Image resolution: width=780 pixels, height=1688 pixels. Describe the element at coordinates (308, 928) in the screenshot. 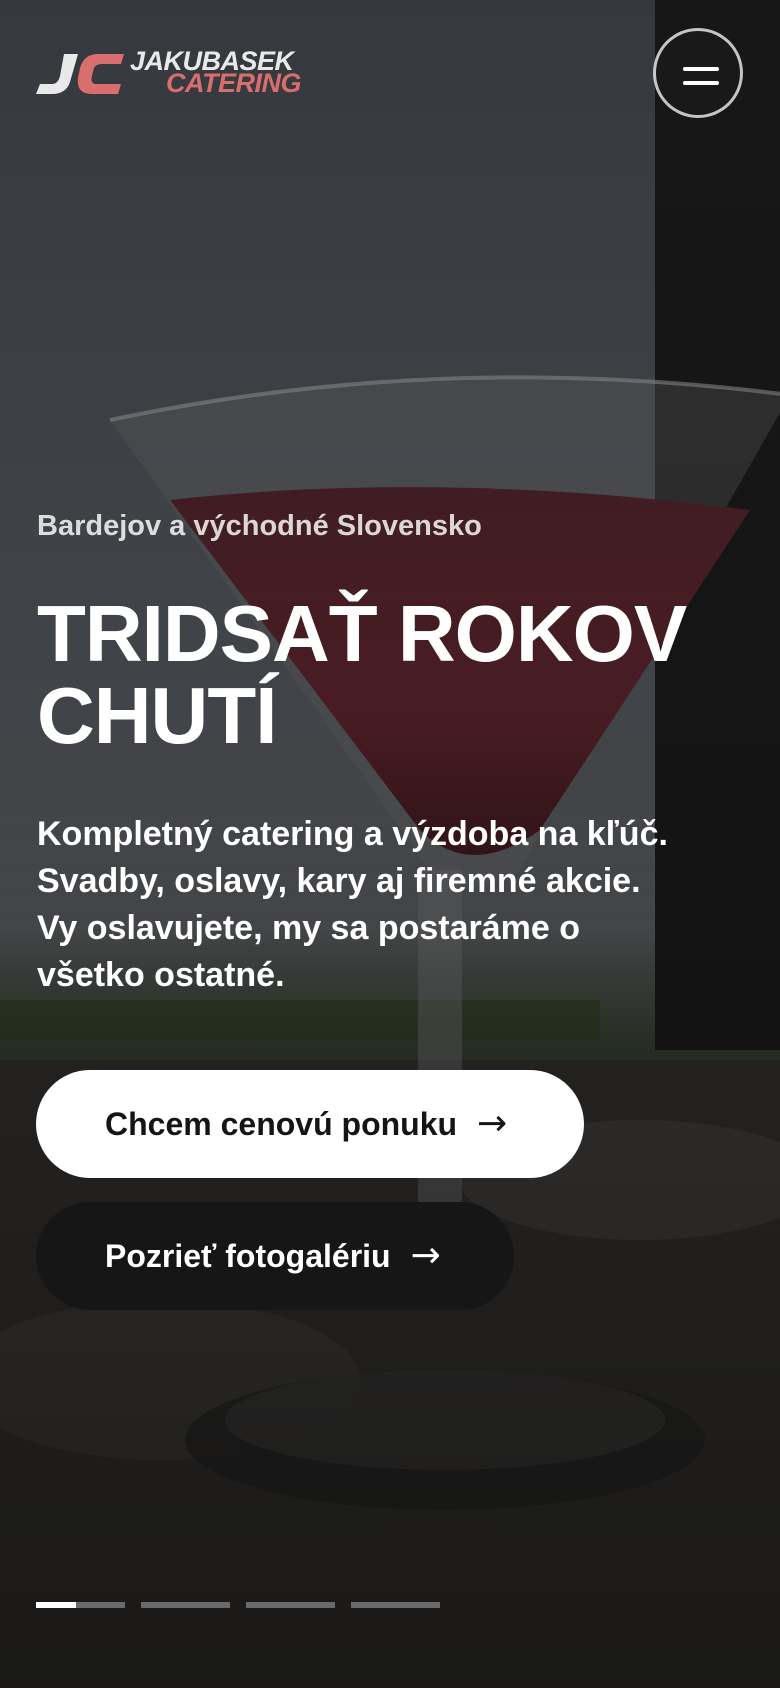

I see `hero-lead-line: Vy oslavujete, my sa postaráme o` at that location.